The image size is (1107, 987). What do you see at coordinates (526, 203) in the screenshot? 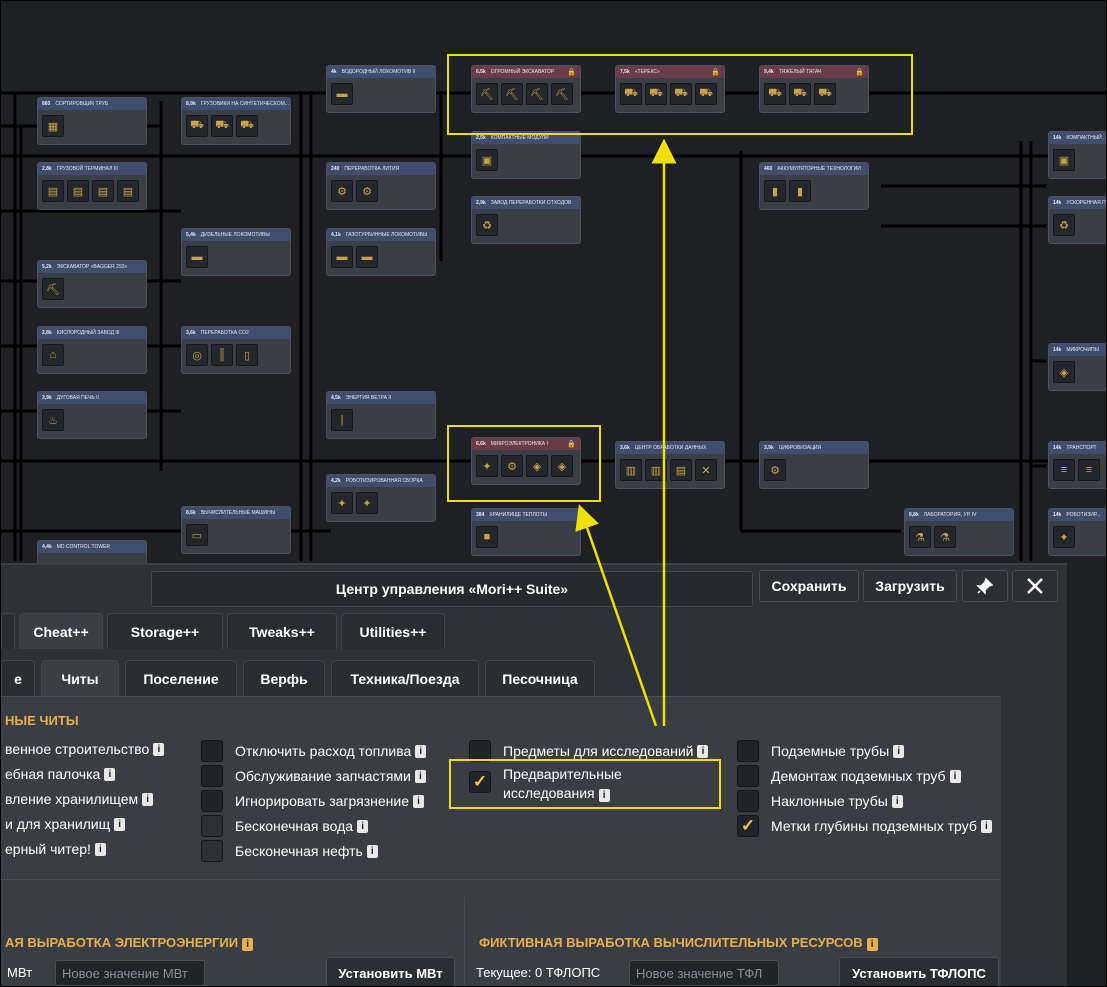
I see `tech-node-header: 2,9k ЗАВОД ПЕРЕРАБОТКИ ОТХОДОВ` at bounding box center [526, 203].